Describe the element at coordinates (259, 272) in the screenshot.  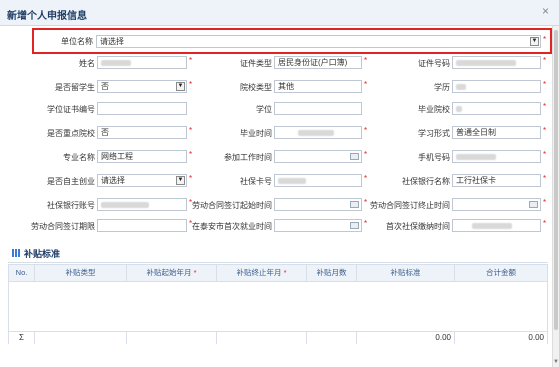
I see `column-header-label: 补贴终止年月` at that location.